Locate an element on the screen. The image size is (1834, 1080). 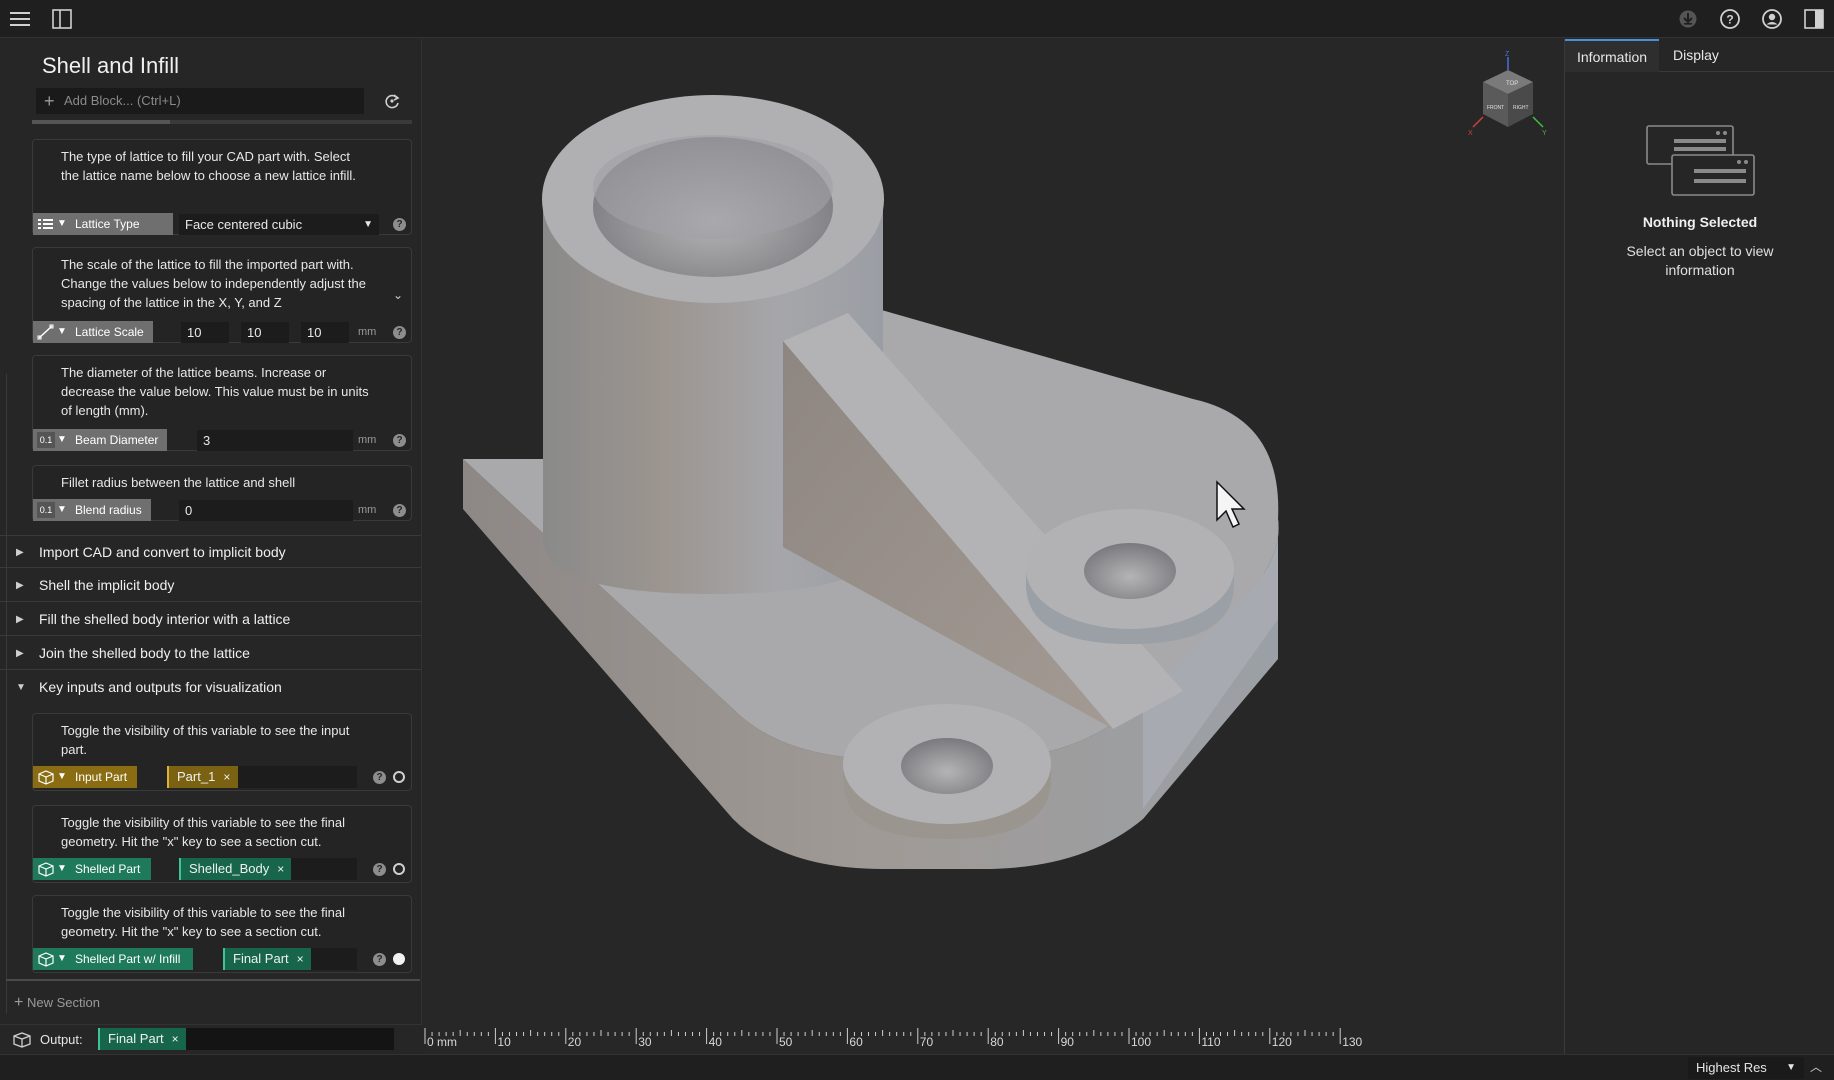
ruler-label: 20 is located at coordinates (575, 1042).